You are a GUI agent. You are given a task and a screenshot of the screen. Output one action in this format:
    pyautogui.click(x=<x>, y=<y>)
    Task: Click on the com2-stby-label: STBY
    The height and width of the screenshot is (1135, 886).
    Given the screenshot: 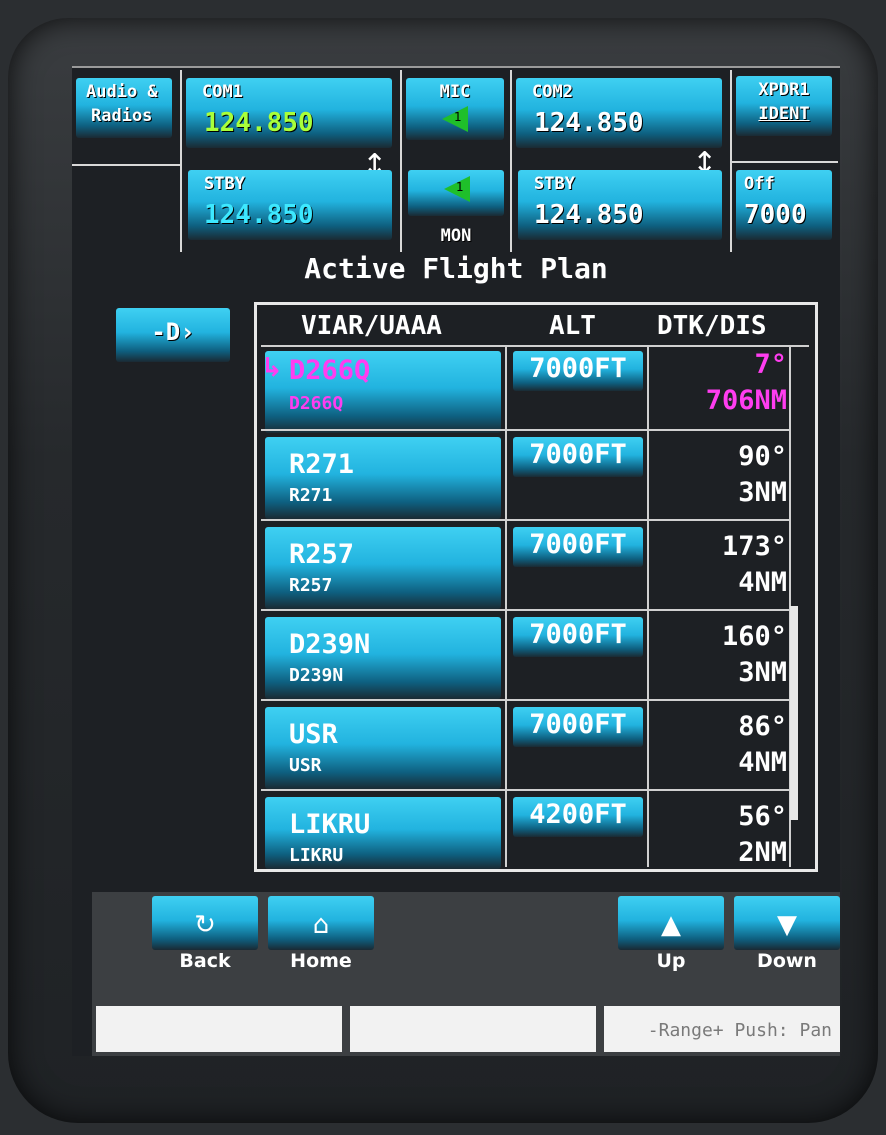 What is the action you would take?
    pyautogui.click(x=554, y=184)
    